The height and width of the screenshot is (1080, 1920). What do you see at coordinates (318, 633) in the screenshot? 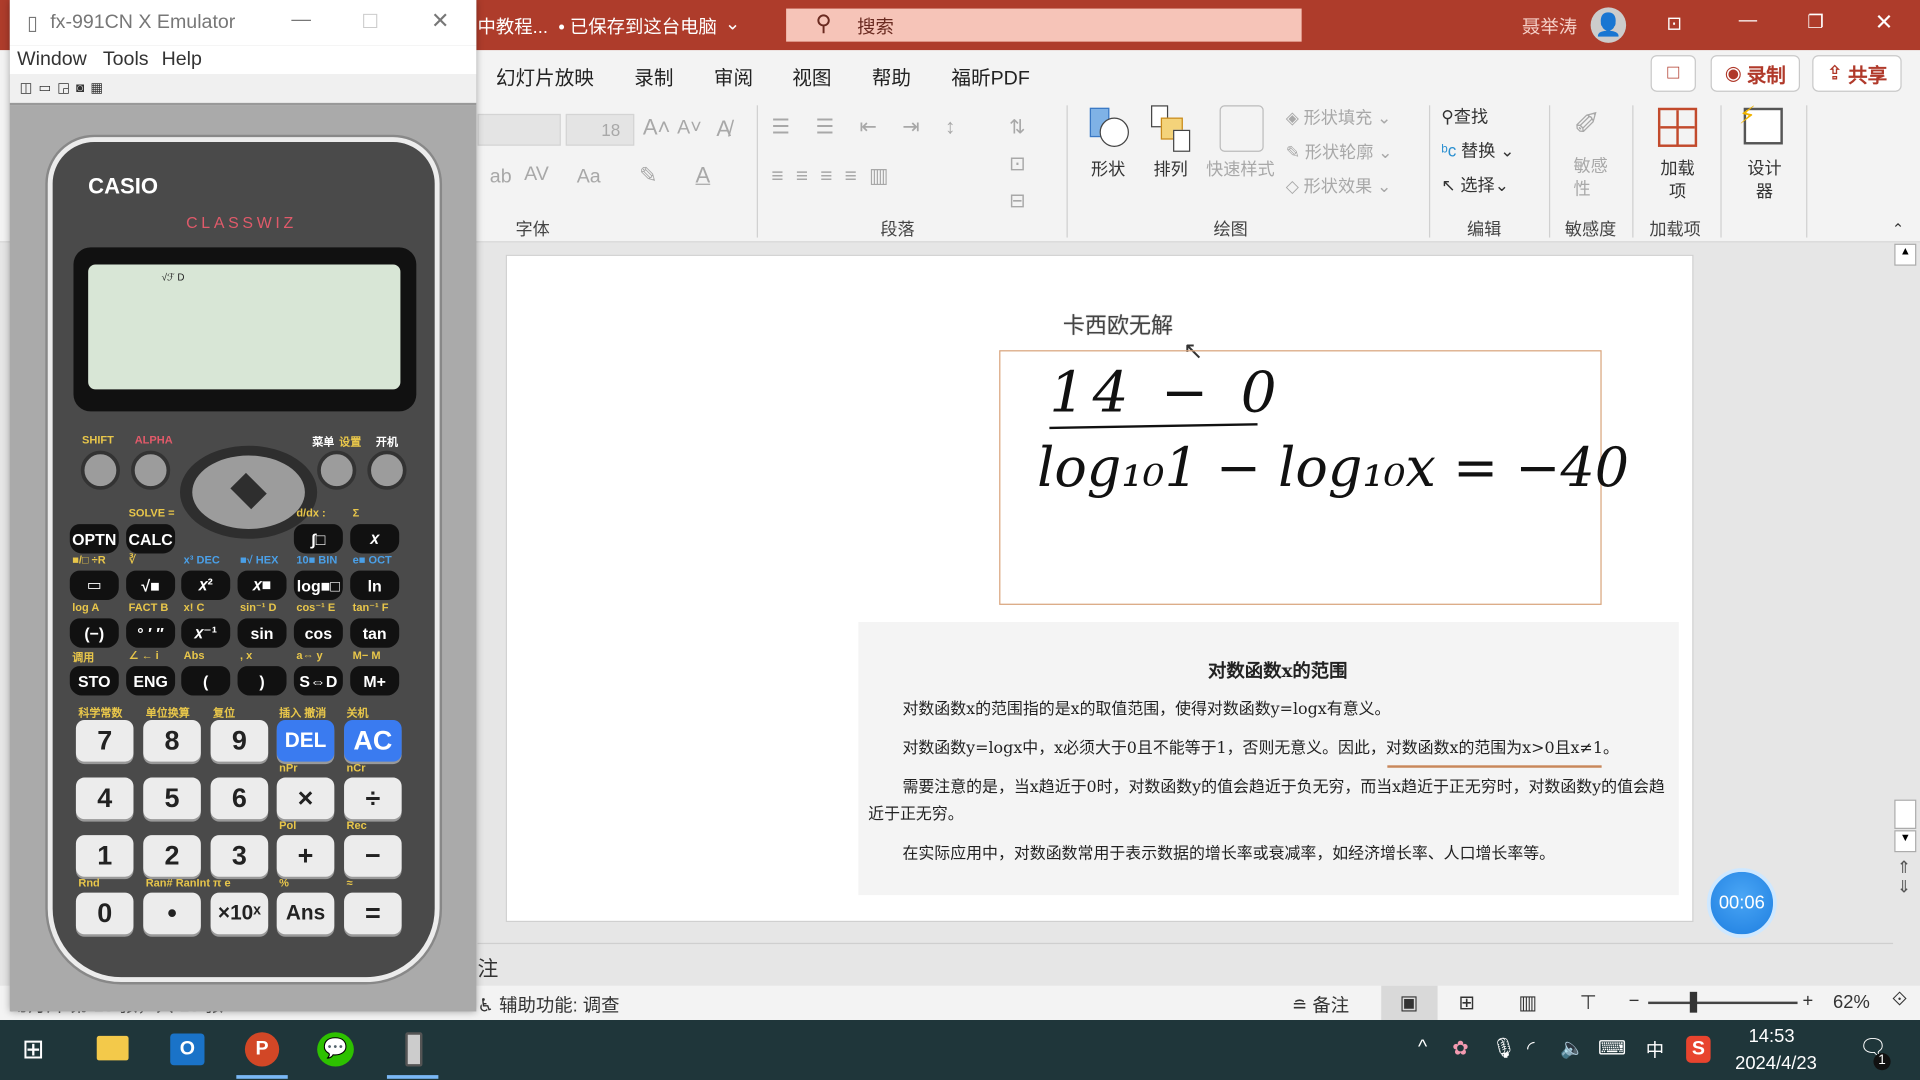
I see `calc-key: cos` at bounding box center [318, 633].